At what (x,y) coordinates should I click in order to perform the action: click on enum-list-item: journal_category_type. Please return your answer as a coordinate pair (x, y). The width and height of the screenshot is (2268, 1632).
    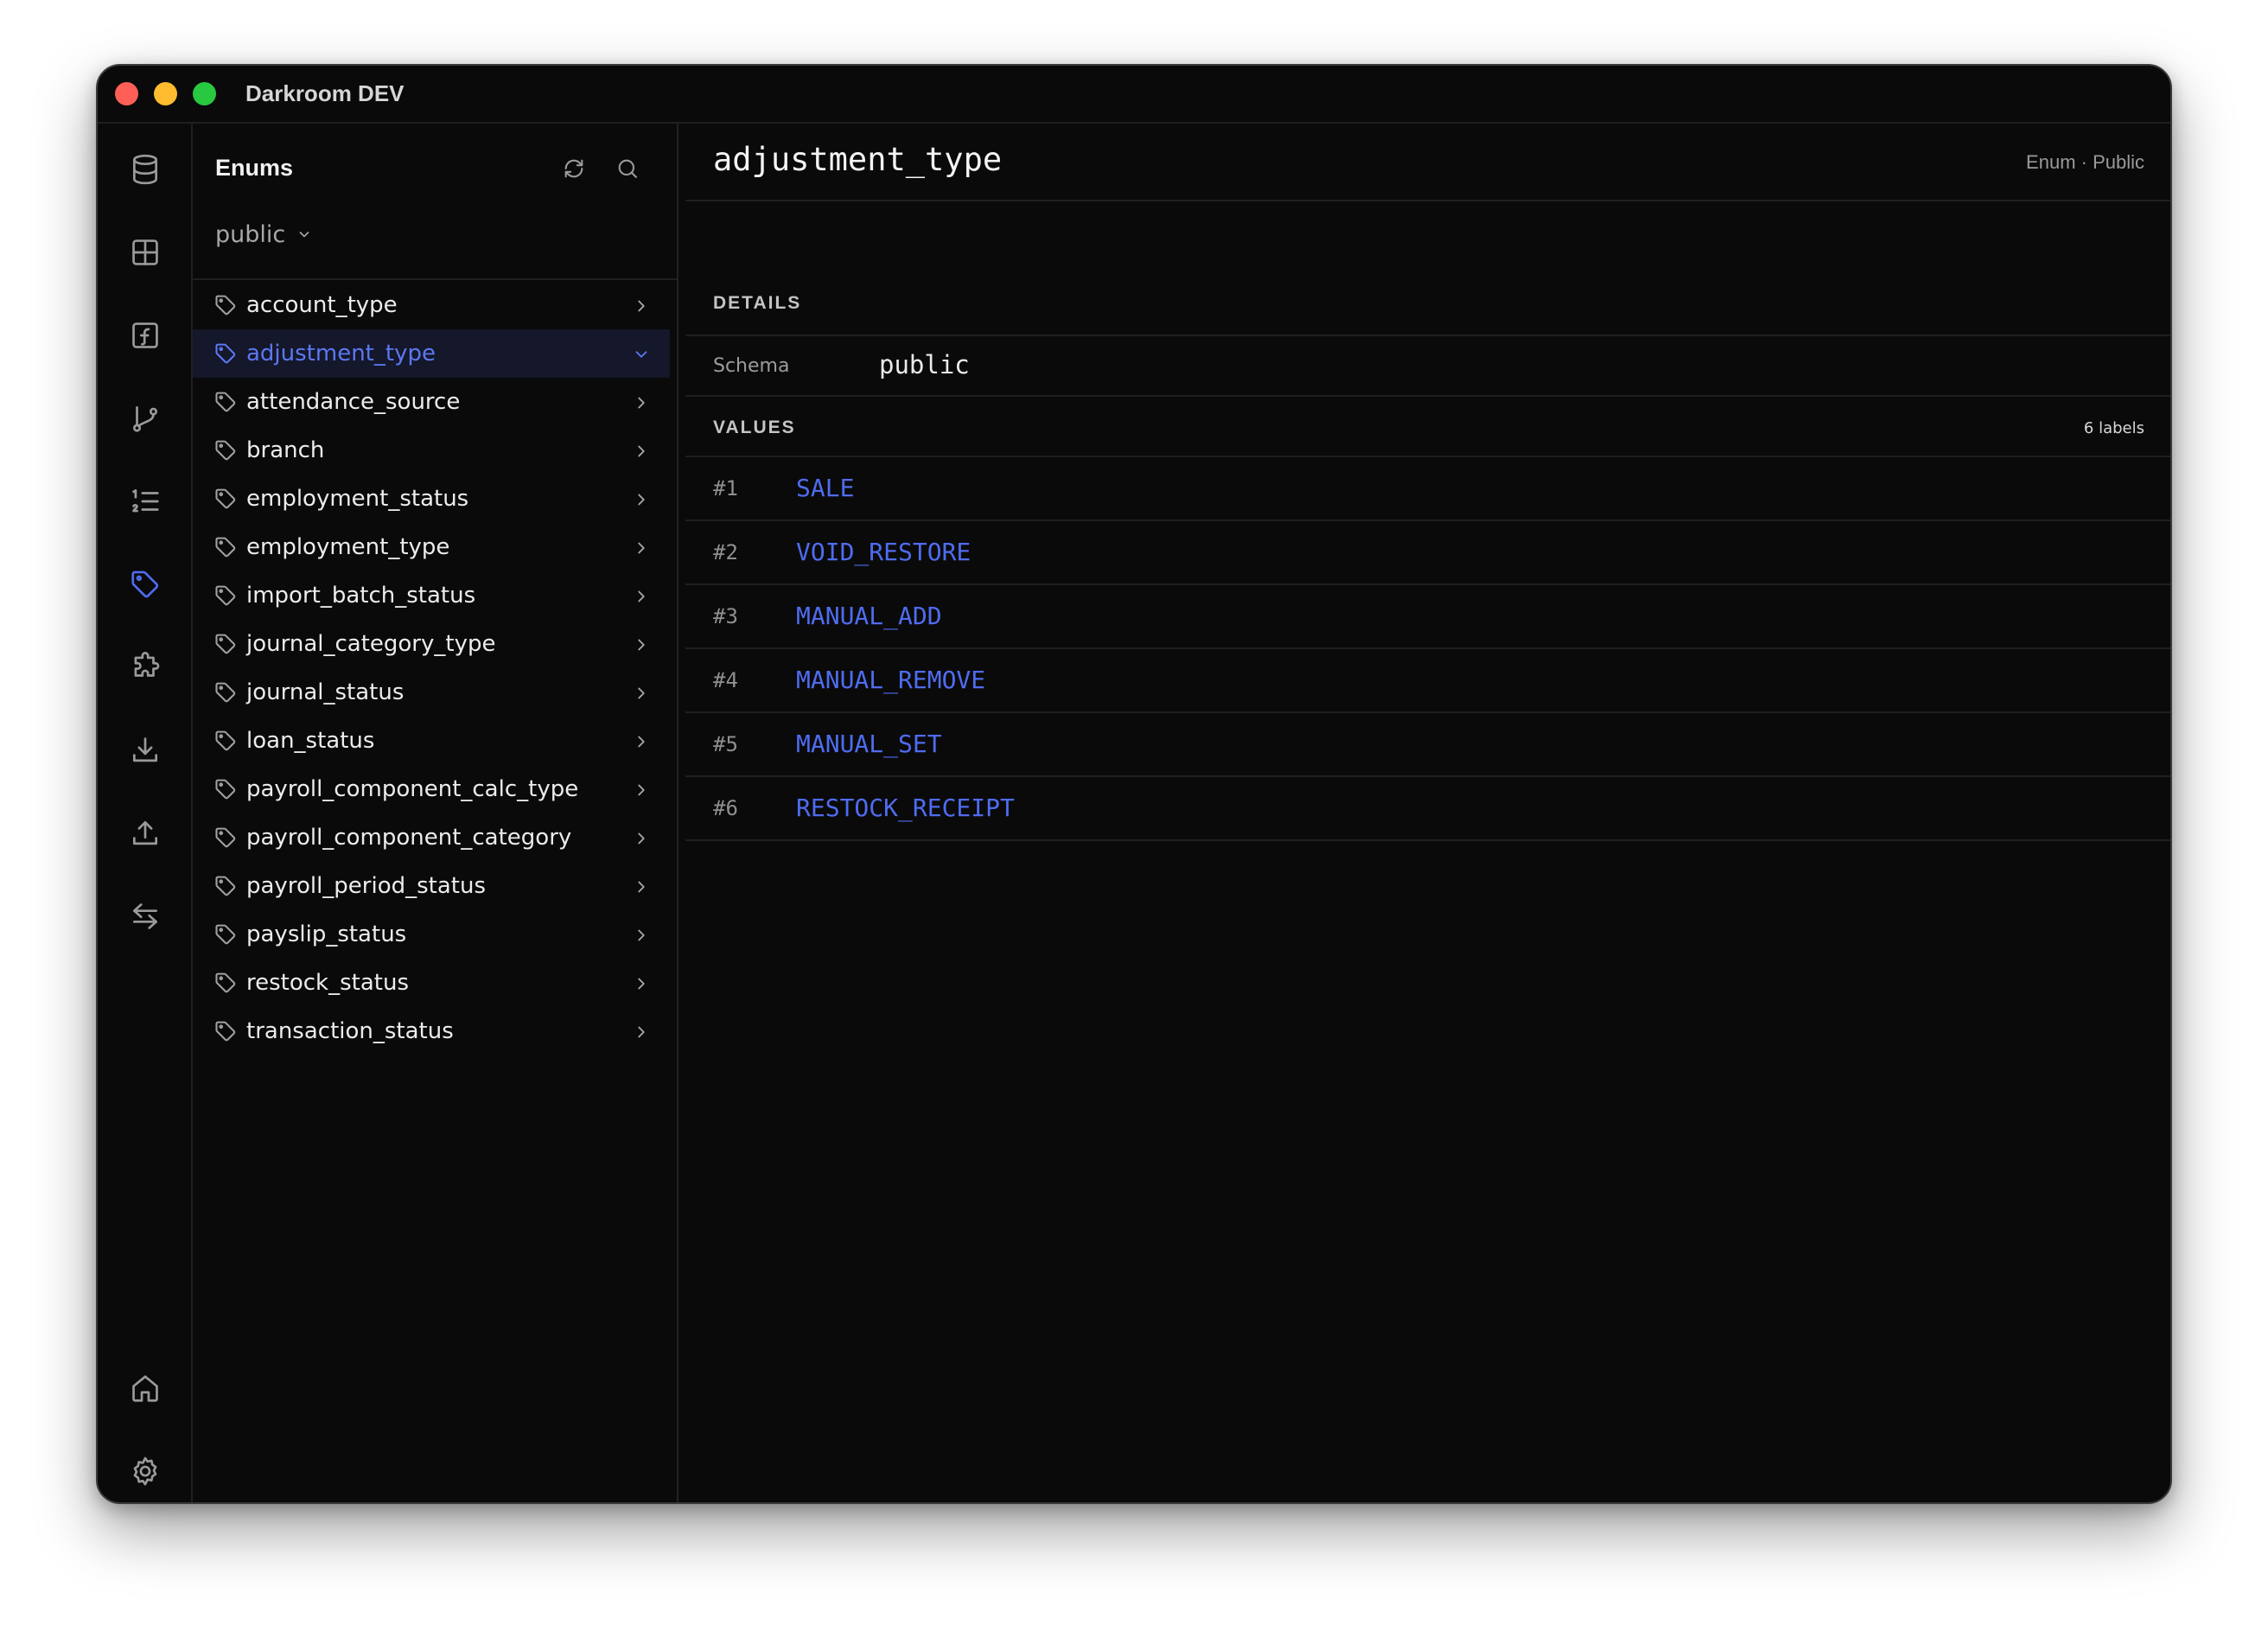
    Looking at the image, I should click on (431, 644).